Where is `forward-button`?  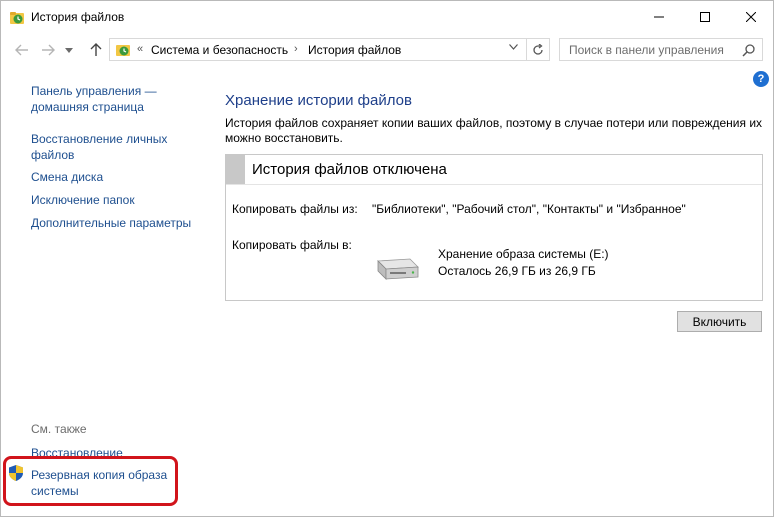
forward-button is located at coordinates (48, 50).